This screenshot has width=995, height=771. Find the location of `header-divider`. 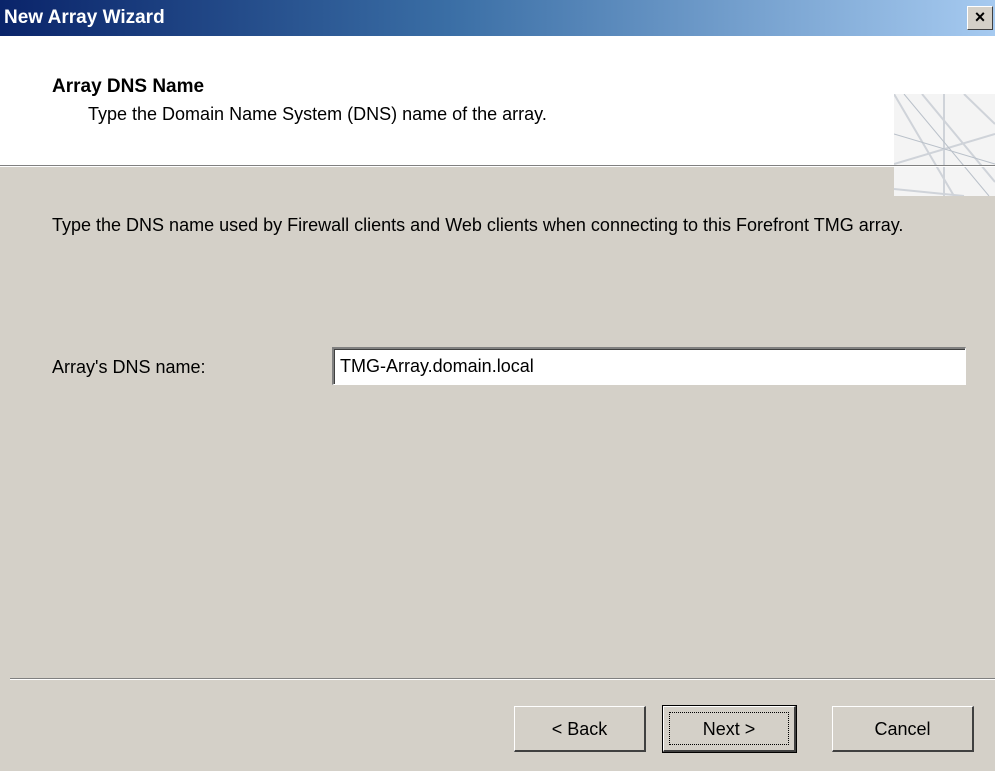

header-divider is located at coordinates (497, 166).